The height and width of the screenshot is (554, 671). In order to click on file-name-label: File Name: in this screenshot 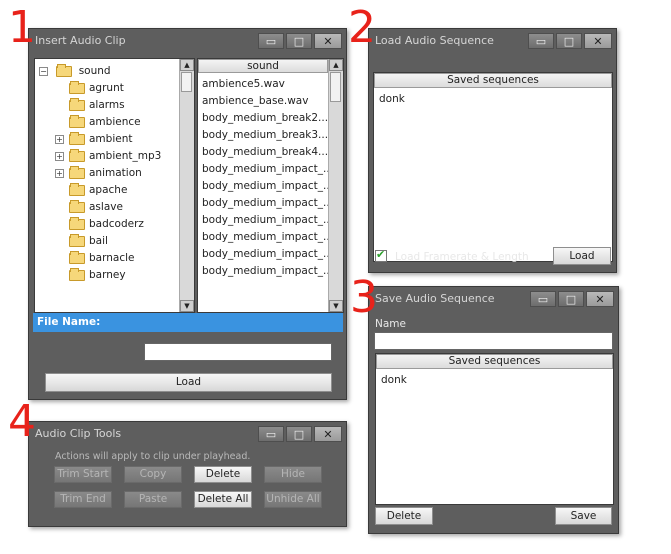, I will do `click(69, 322)`.